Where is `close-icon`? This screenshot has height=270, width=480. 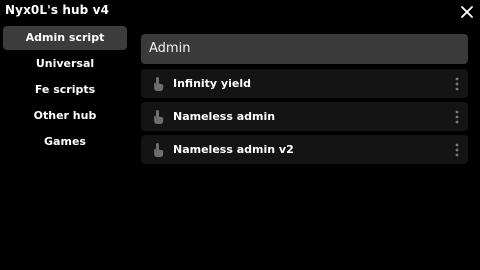
close-icon is located at coordinates (467, 12).